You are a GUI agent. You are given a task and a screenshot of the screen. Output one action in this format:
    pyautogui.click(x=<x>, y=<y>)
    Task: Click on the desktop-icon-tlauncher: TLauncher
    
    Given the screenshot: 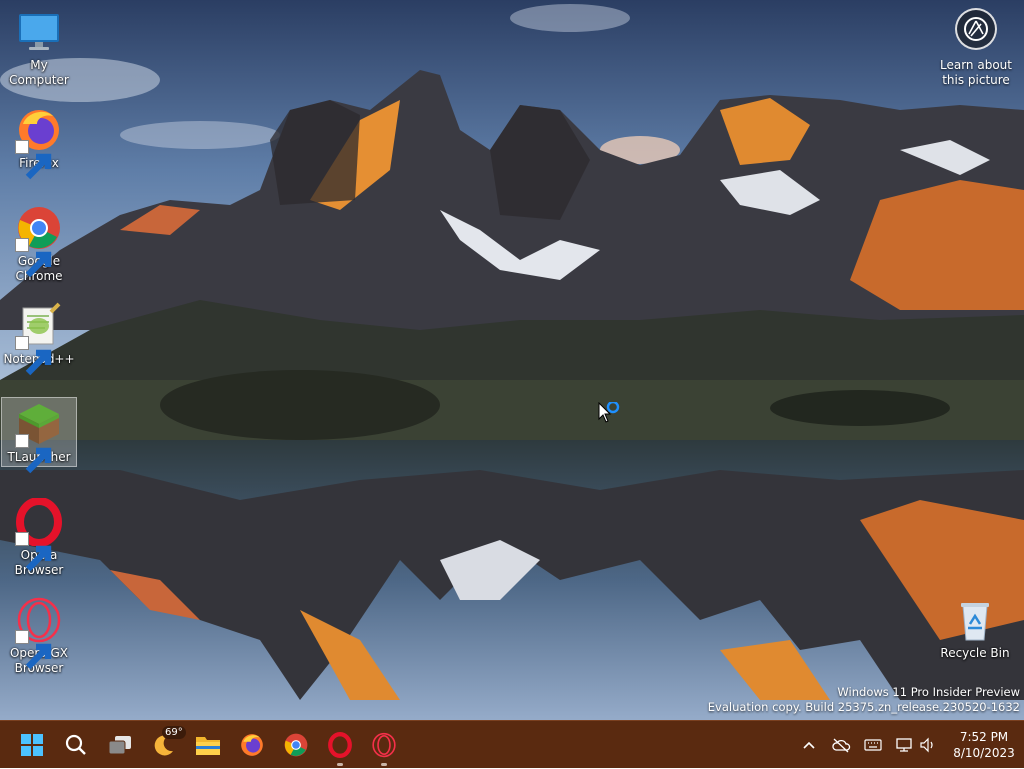 What is the action you would take?
    pyautogui.click(x=39, y=435)
    